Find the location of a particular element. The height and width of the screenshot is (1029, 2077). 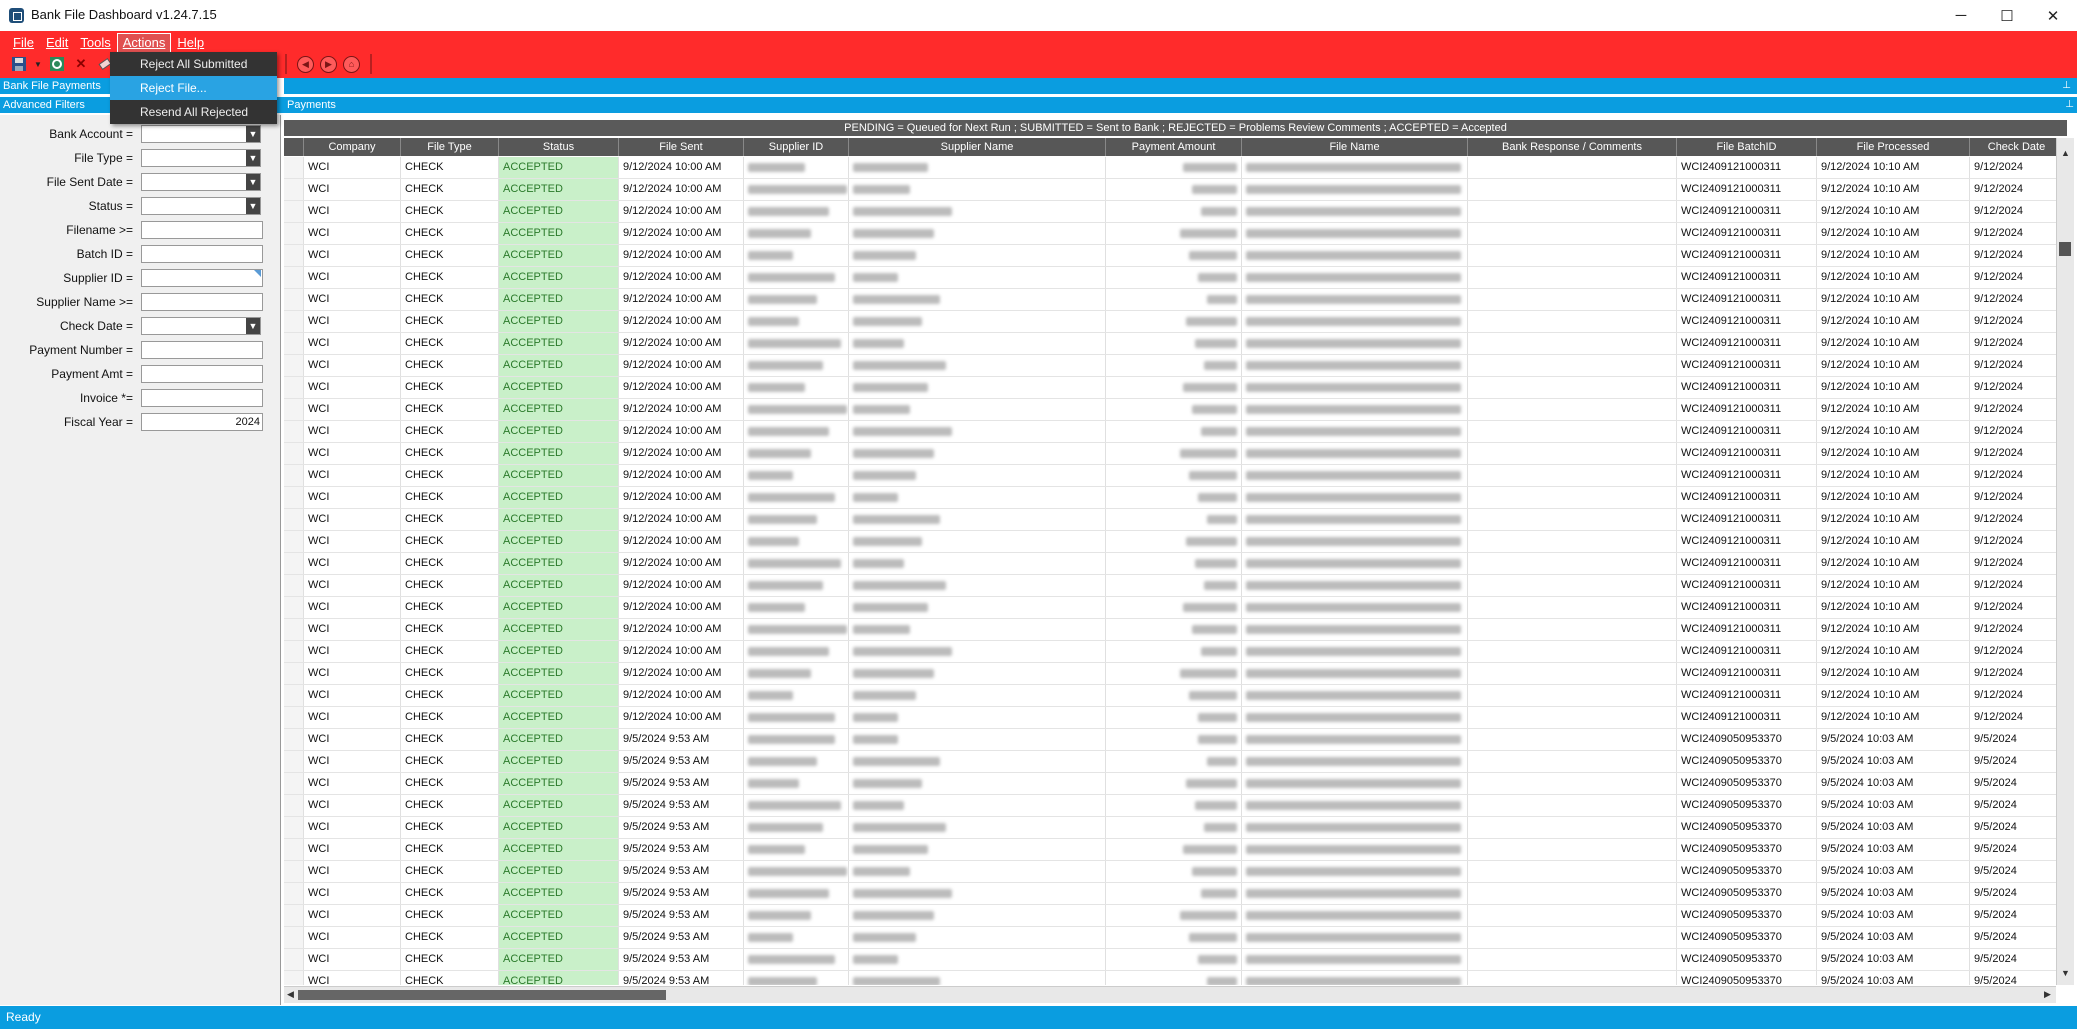

menu-edit: Edit is located at coordinates (57, 43).